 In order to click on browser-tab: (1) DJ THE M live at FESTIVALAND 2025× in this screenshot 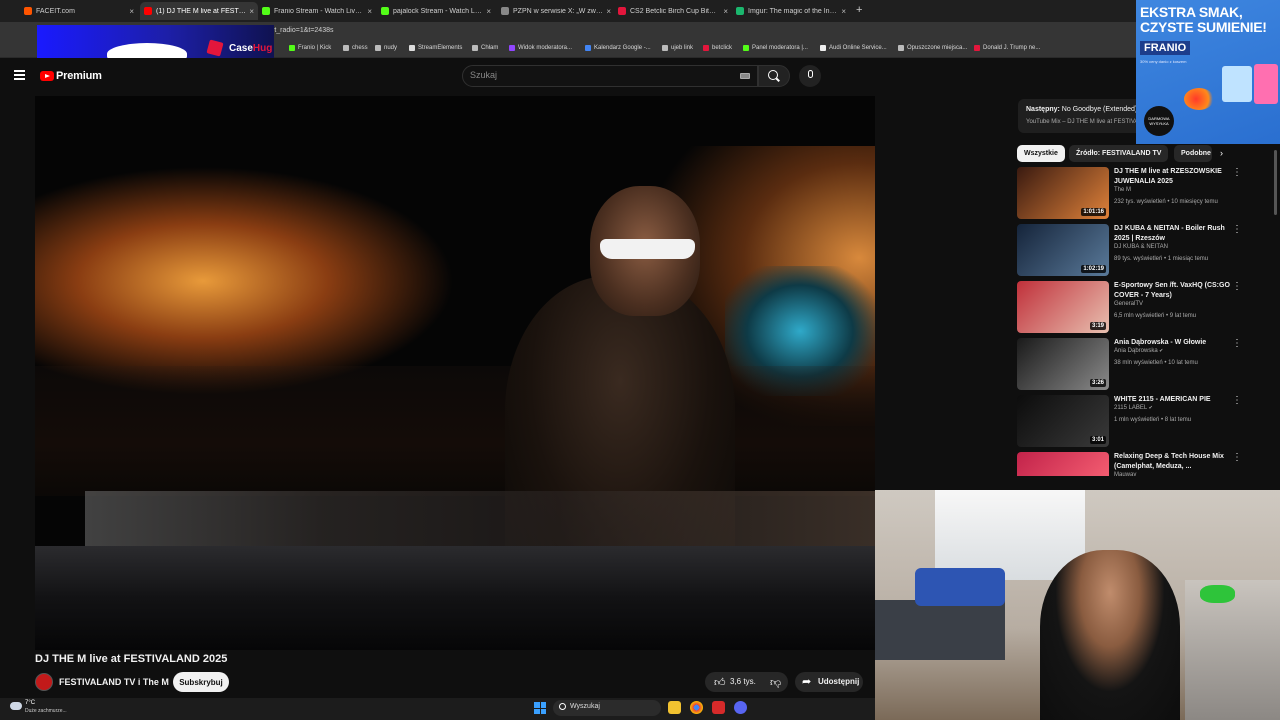, I will do `click(199, 11)`.